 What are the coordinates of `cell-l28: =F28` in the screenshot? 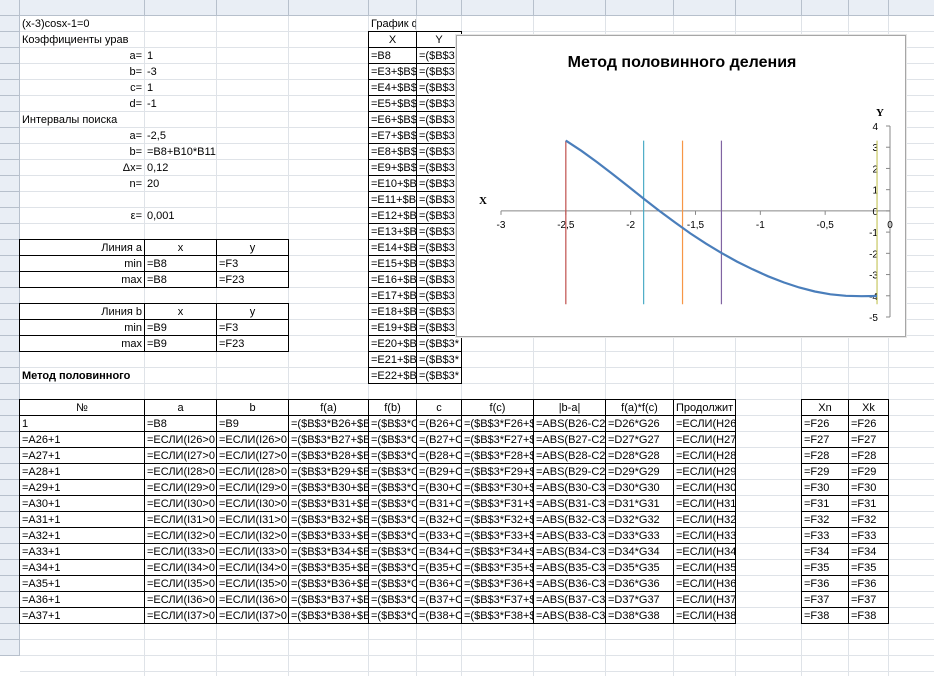 It's located at (825, 456).